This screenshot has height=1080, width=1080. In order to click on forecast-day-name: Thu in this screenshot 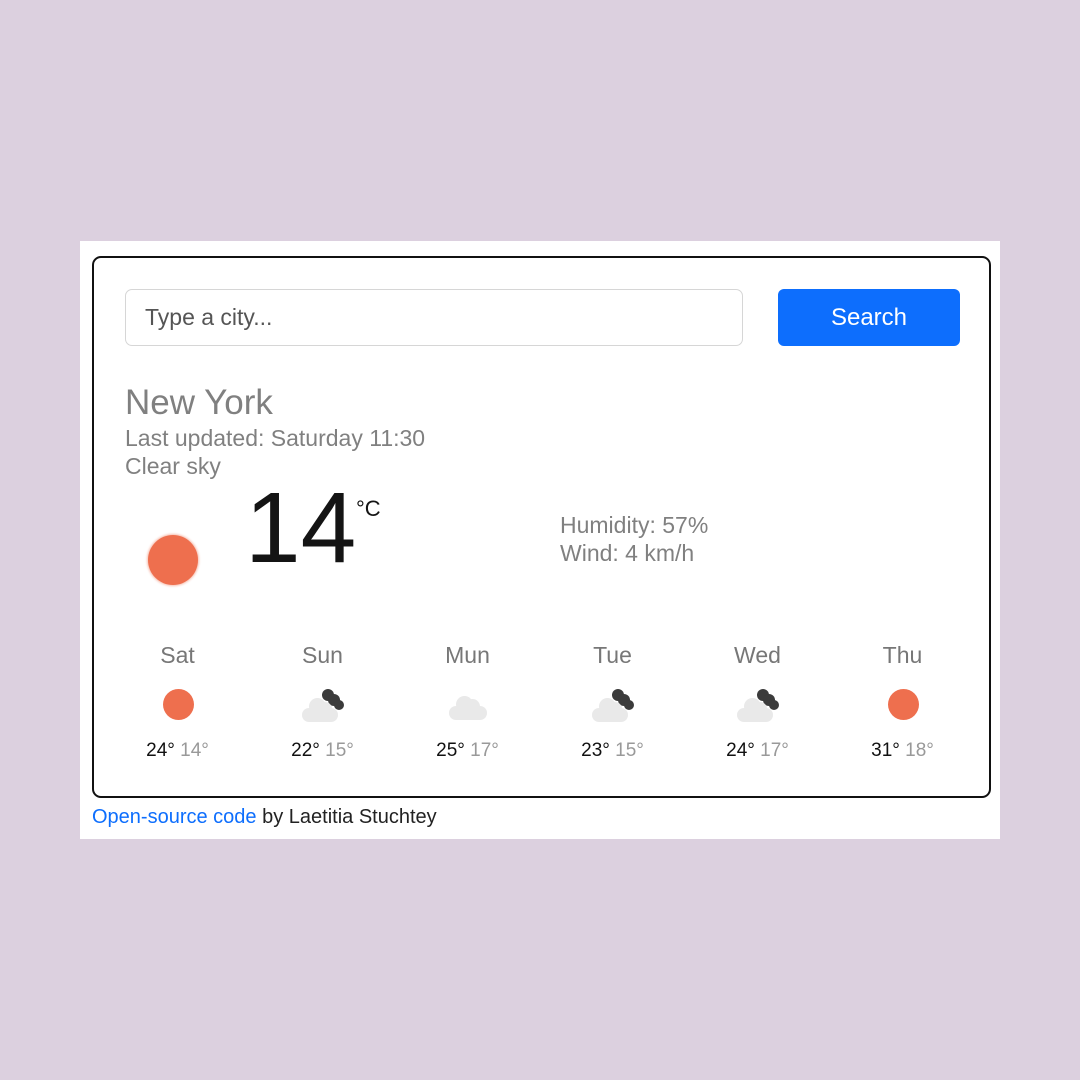, I will do `click(902, 655)`.